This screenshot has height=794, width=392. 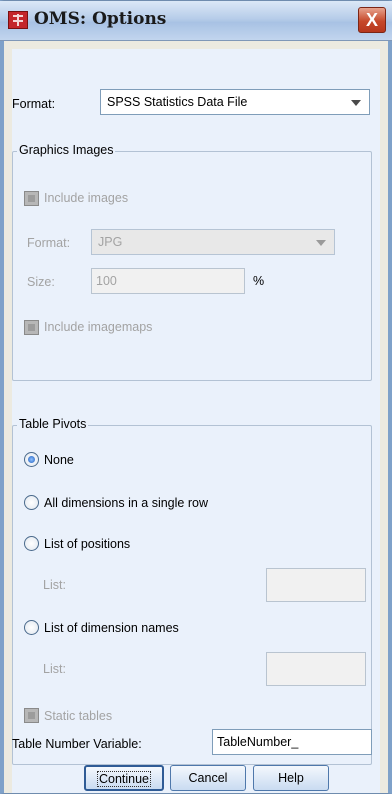 I want to click on title-bar: OMS: Options X, so click(x=196, y=21).